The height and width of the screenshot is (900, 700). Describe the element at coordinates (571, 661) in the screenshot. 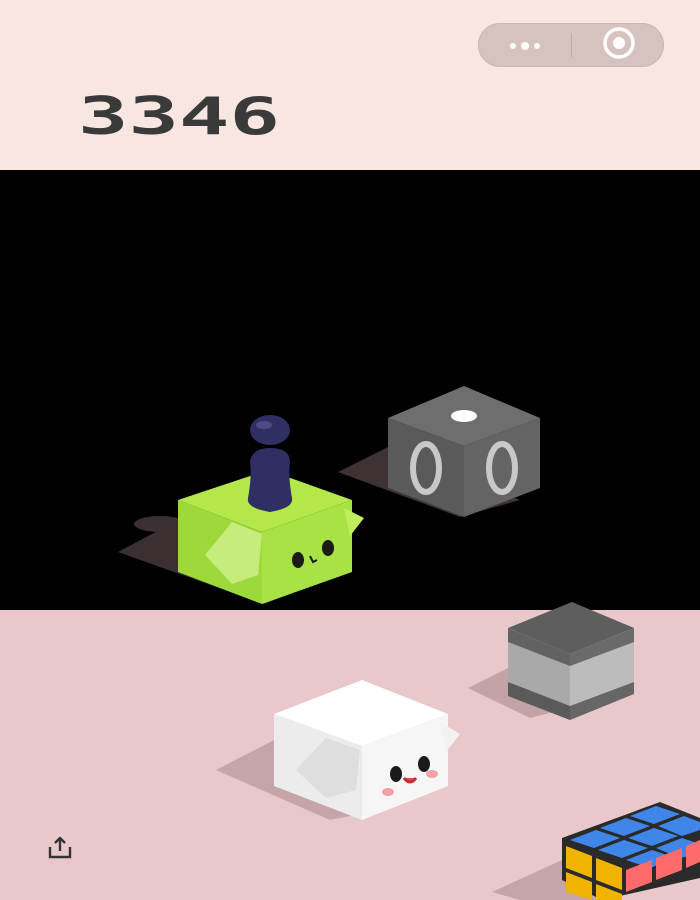

I see `gray-stack-block` at that location.